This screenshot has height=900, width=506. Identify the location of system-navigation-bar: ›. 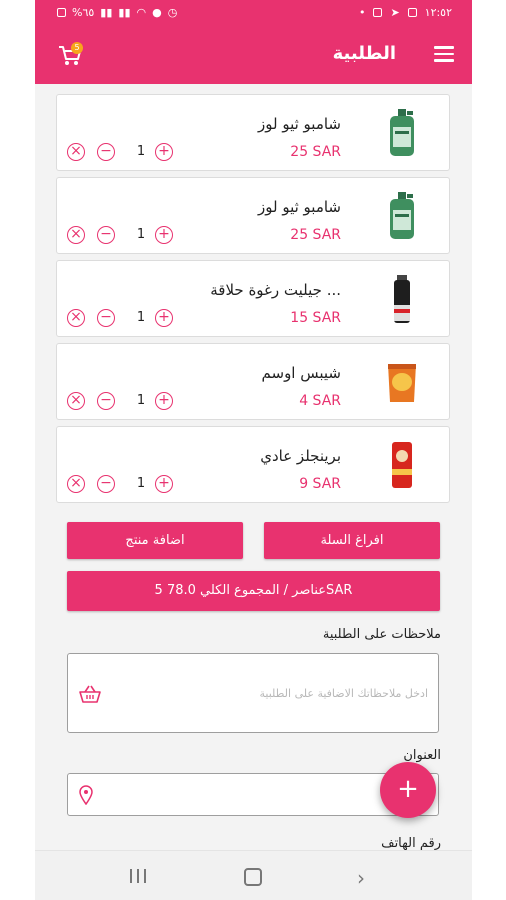
(253, 875).